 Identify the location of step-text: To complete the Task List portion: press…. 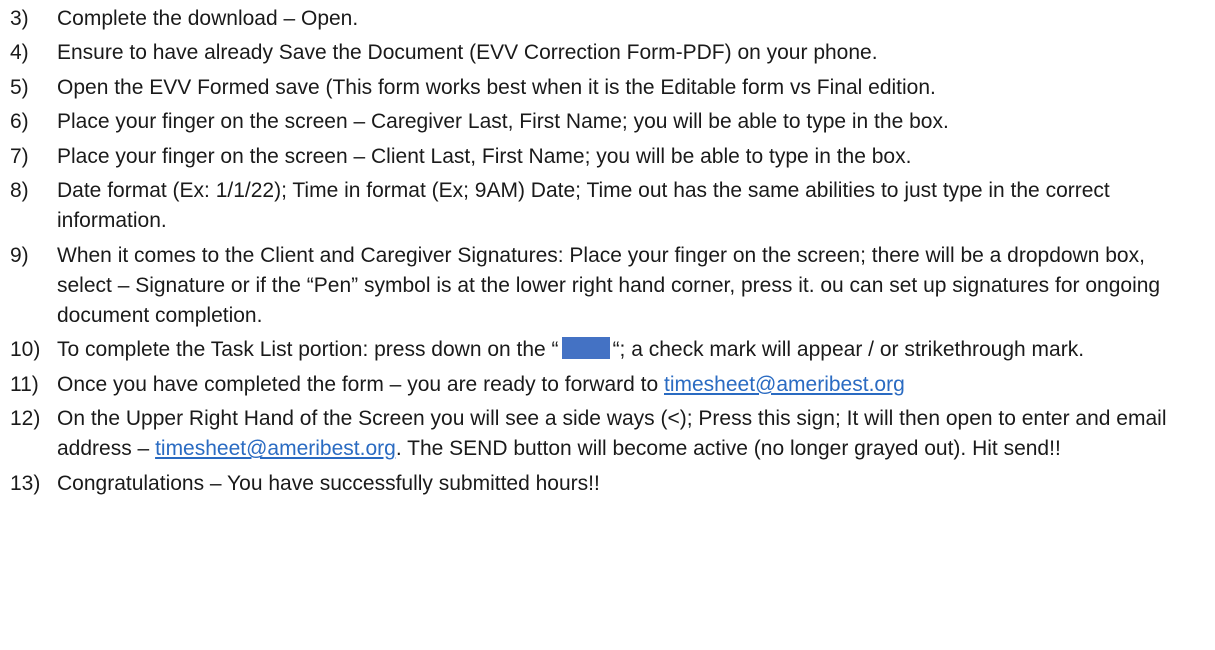
(636, 350).